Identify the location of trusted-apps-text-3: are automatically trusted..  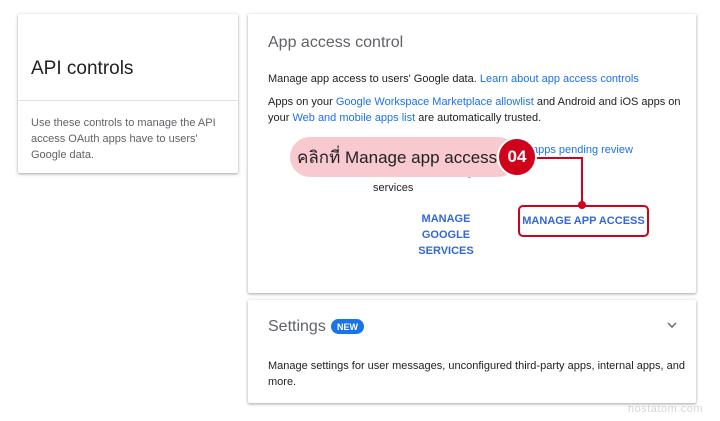
(478, 118).